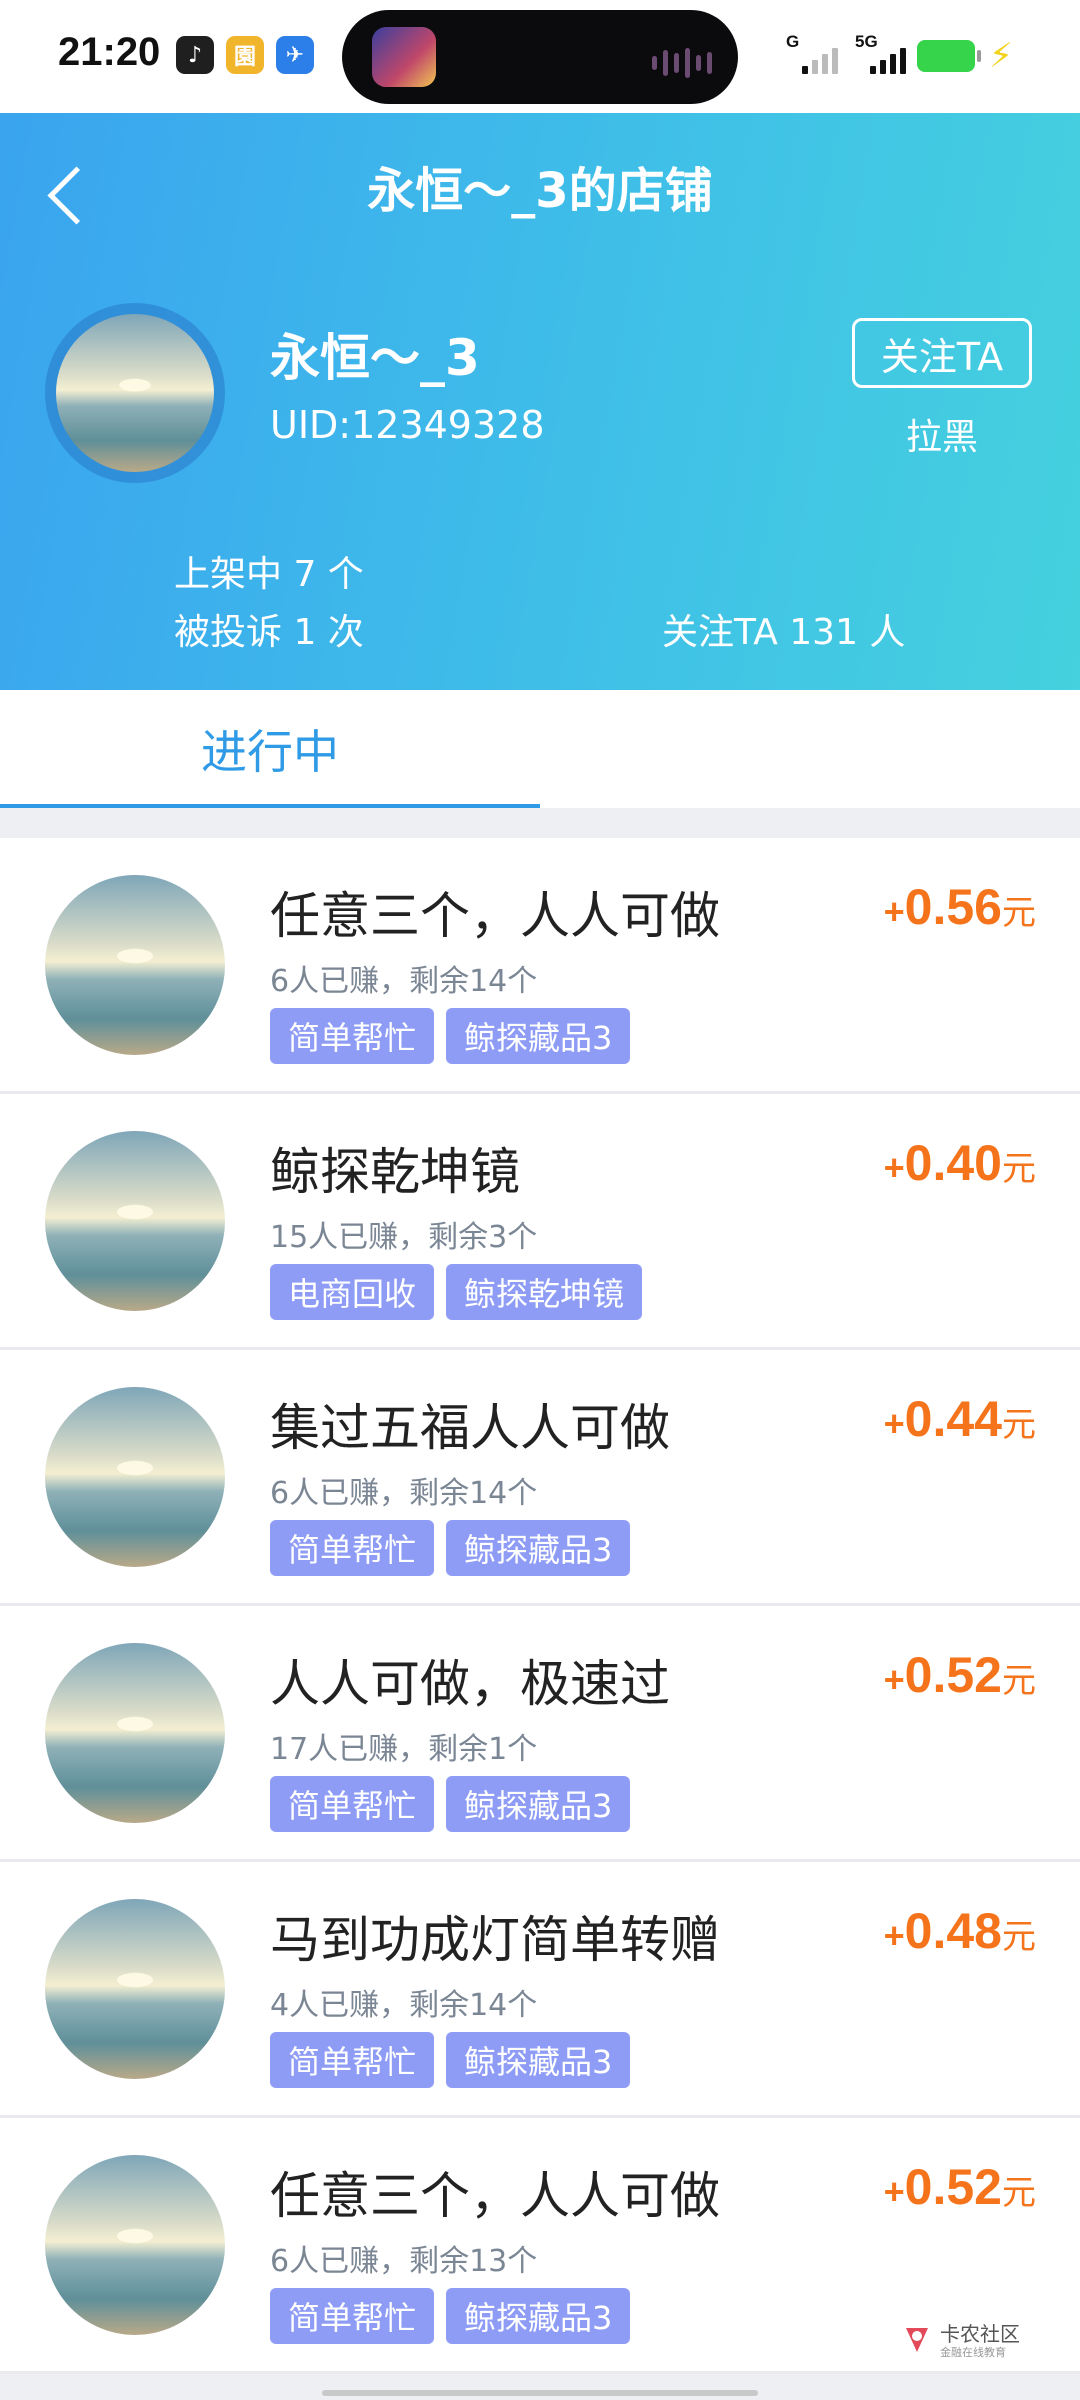 This screenshot has width=1080, height=2400. I want to click on home-indicator, so click(540, 2393).